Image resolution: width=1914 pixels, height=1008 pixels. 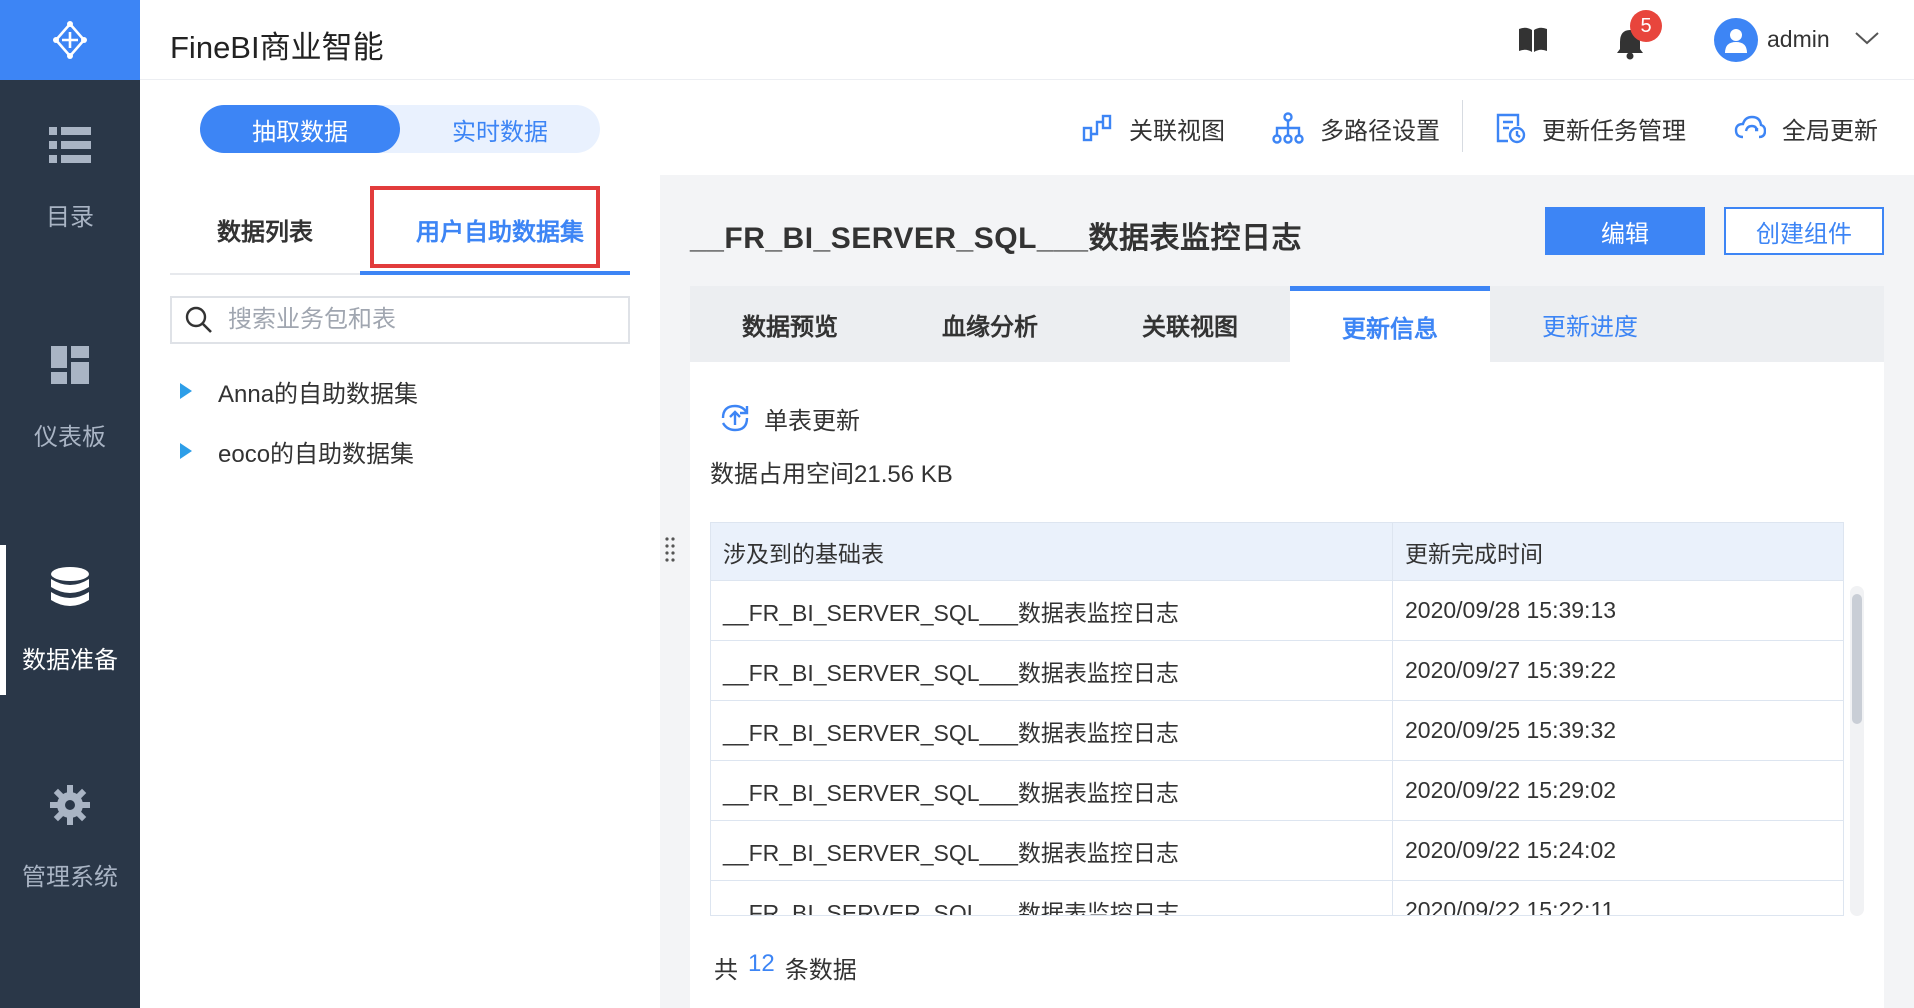 I want to click on search-box, so click(x=400, y=320).